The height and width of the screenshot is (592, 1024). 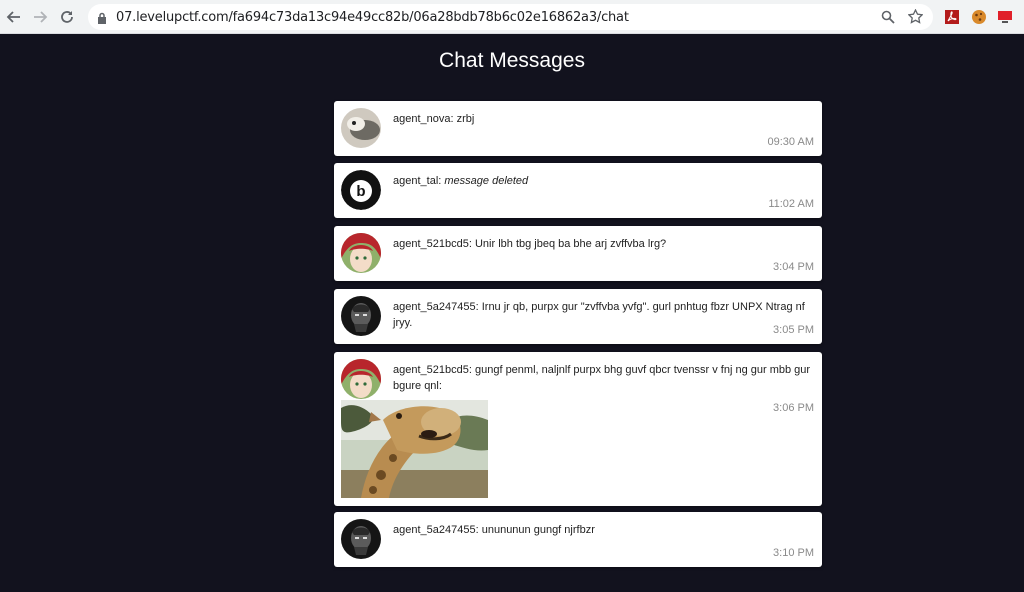 What do you see at coordinates (1005, 17) in the screenshot?
I see `monitor-extension-icon` at bounding box center [1005, 17].